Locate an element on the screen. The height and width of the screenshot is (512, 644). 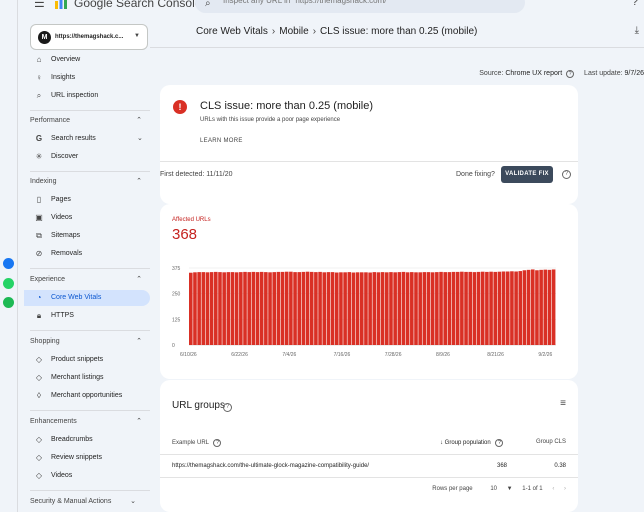
prev-page-icon: ‹ is located at coordinates (553, 489).